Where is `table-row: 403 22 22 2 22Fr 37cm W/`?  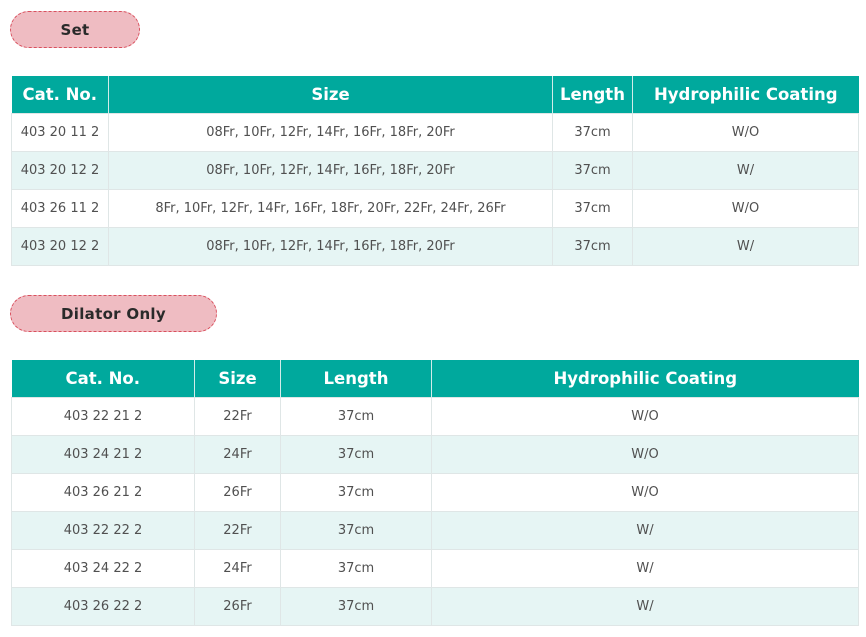 table-row: 403 22 22 2 22Fr 37cm W/ is located at coordinates (435, 530).